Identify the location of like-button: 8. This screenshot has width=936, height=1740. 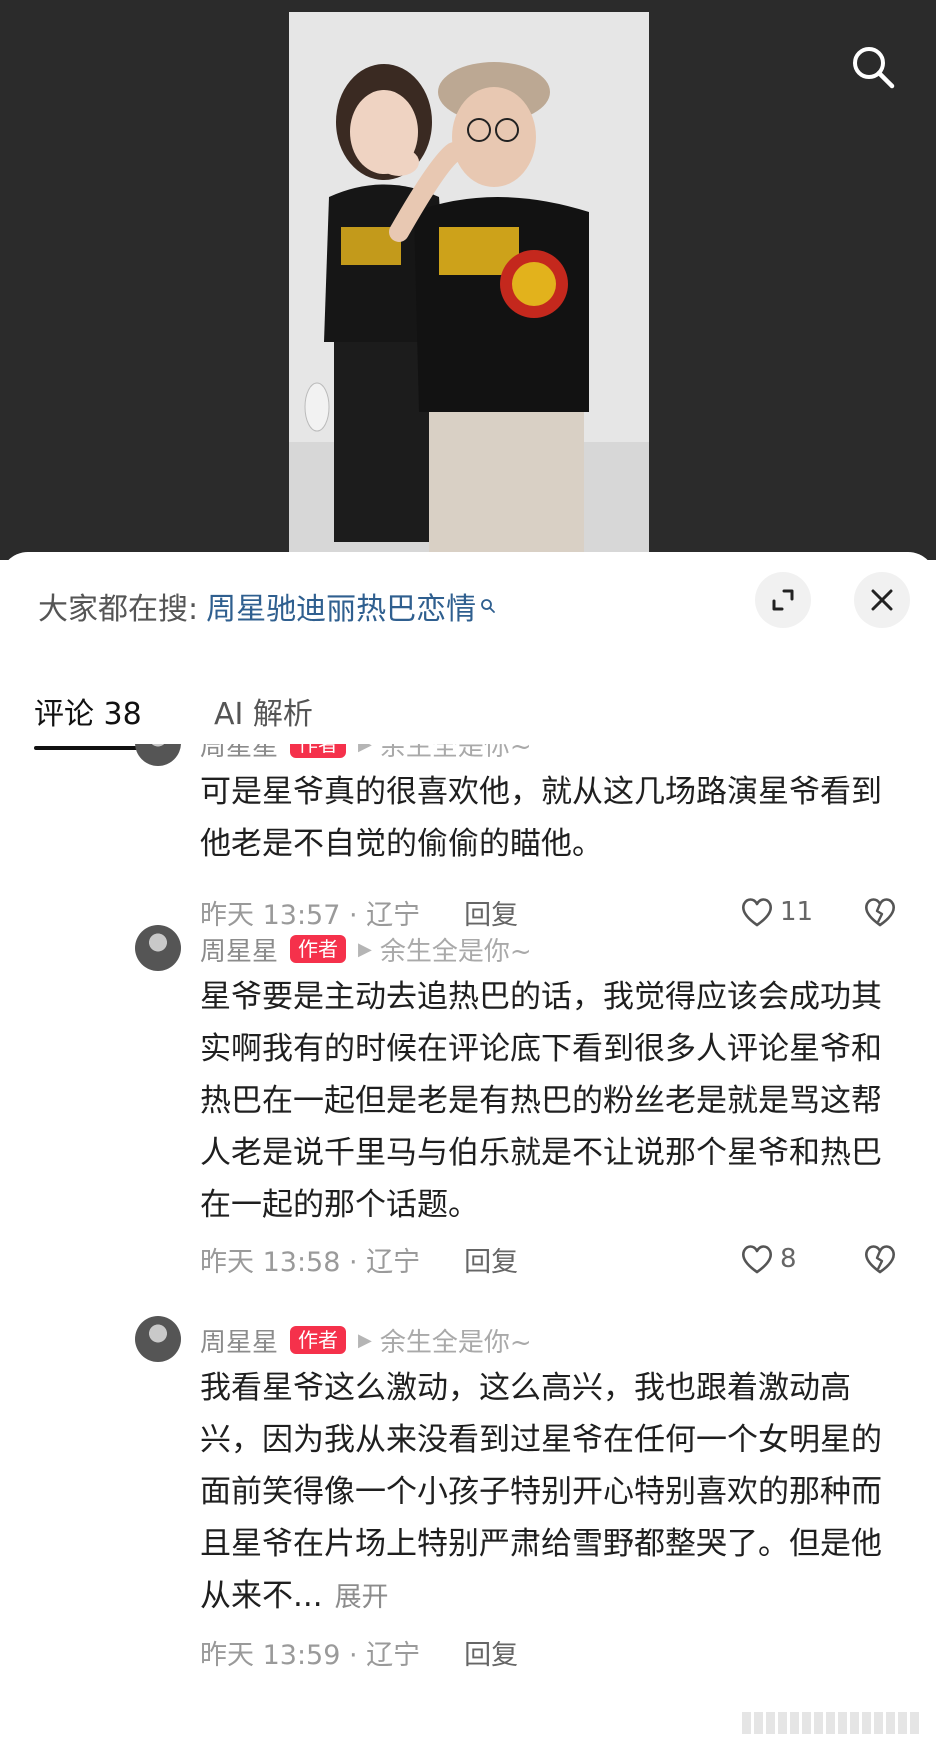
(768, 1259).